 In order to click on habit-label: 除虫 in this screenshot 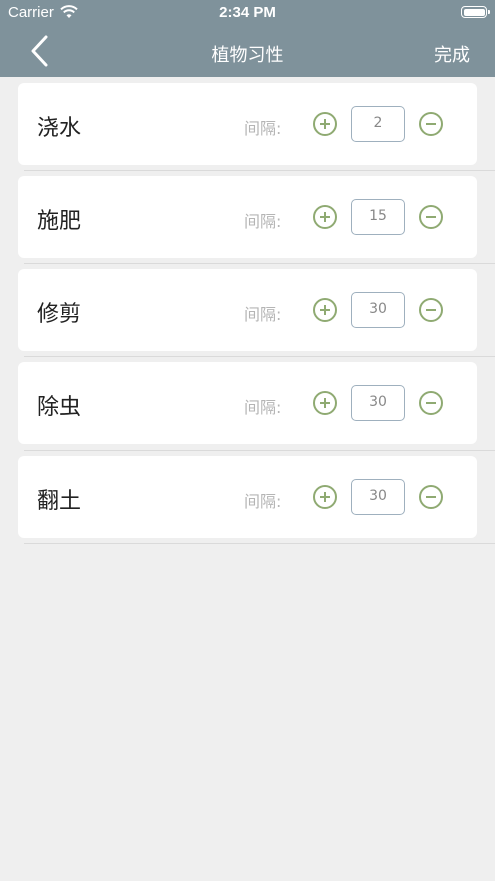, I will do `click(59, 407)`.